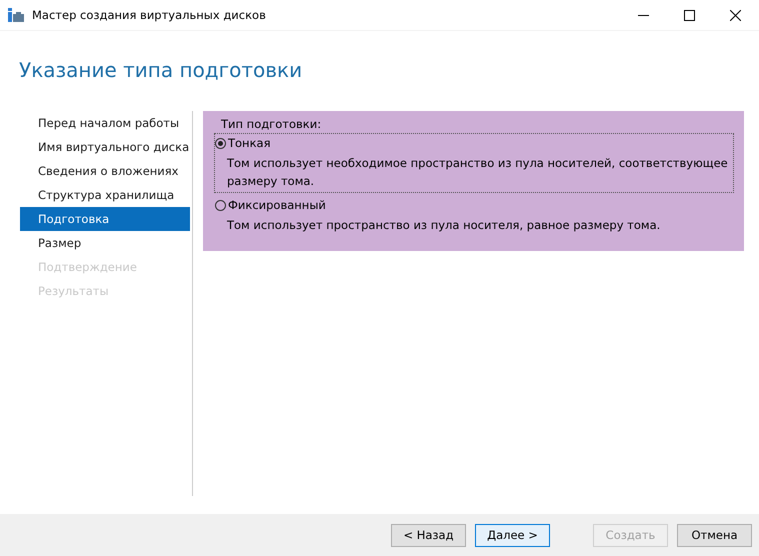  What do you see at coordinates (444, 225) in the screenshot?
I see `option-description: Том использует пространство из пула носителя, равное размеру тома.` at bounding box center [444, 225].